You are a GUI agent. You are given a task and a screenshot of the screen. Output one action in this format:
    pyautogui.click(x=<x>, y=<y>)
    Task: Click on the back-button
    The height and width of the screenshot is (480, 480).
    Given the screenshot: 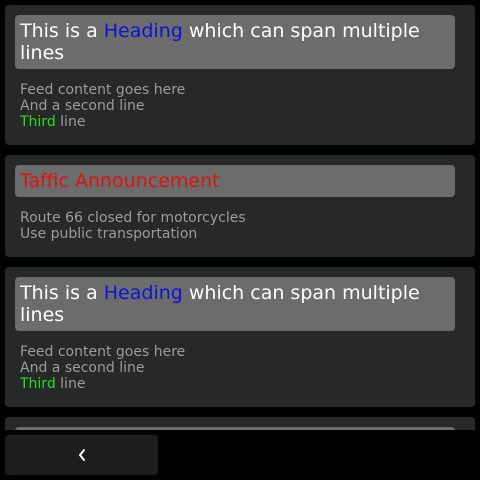 What is the action you would take?
    pyautogui.click(x=81, y=455)
    